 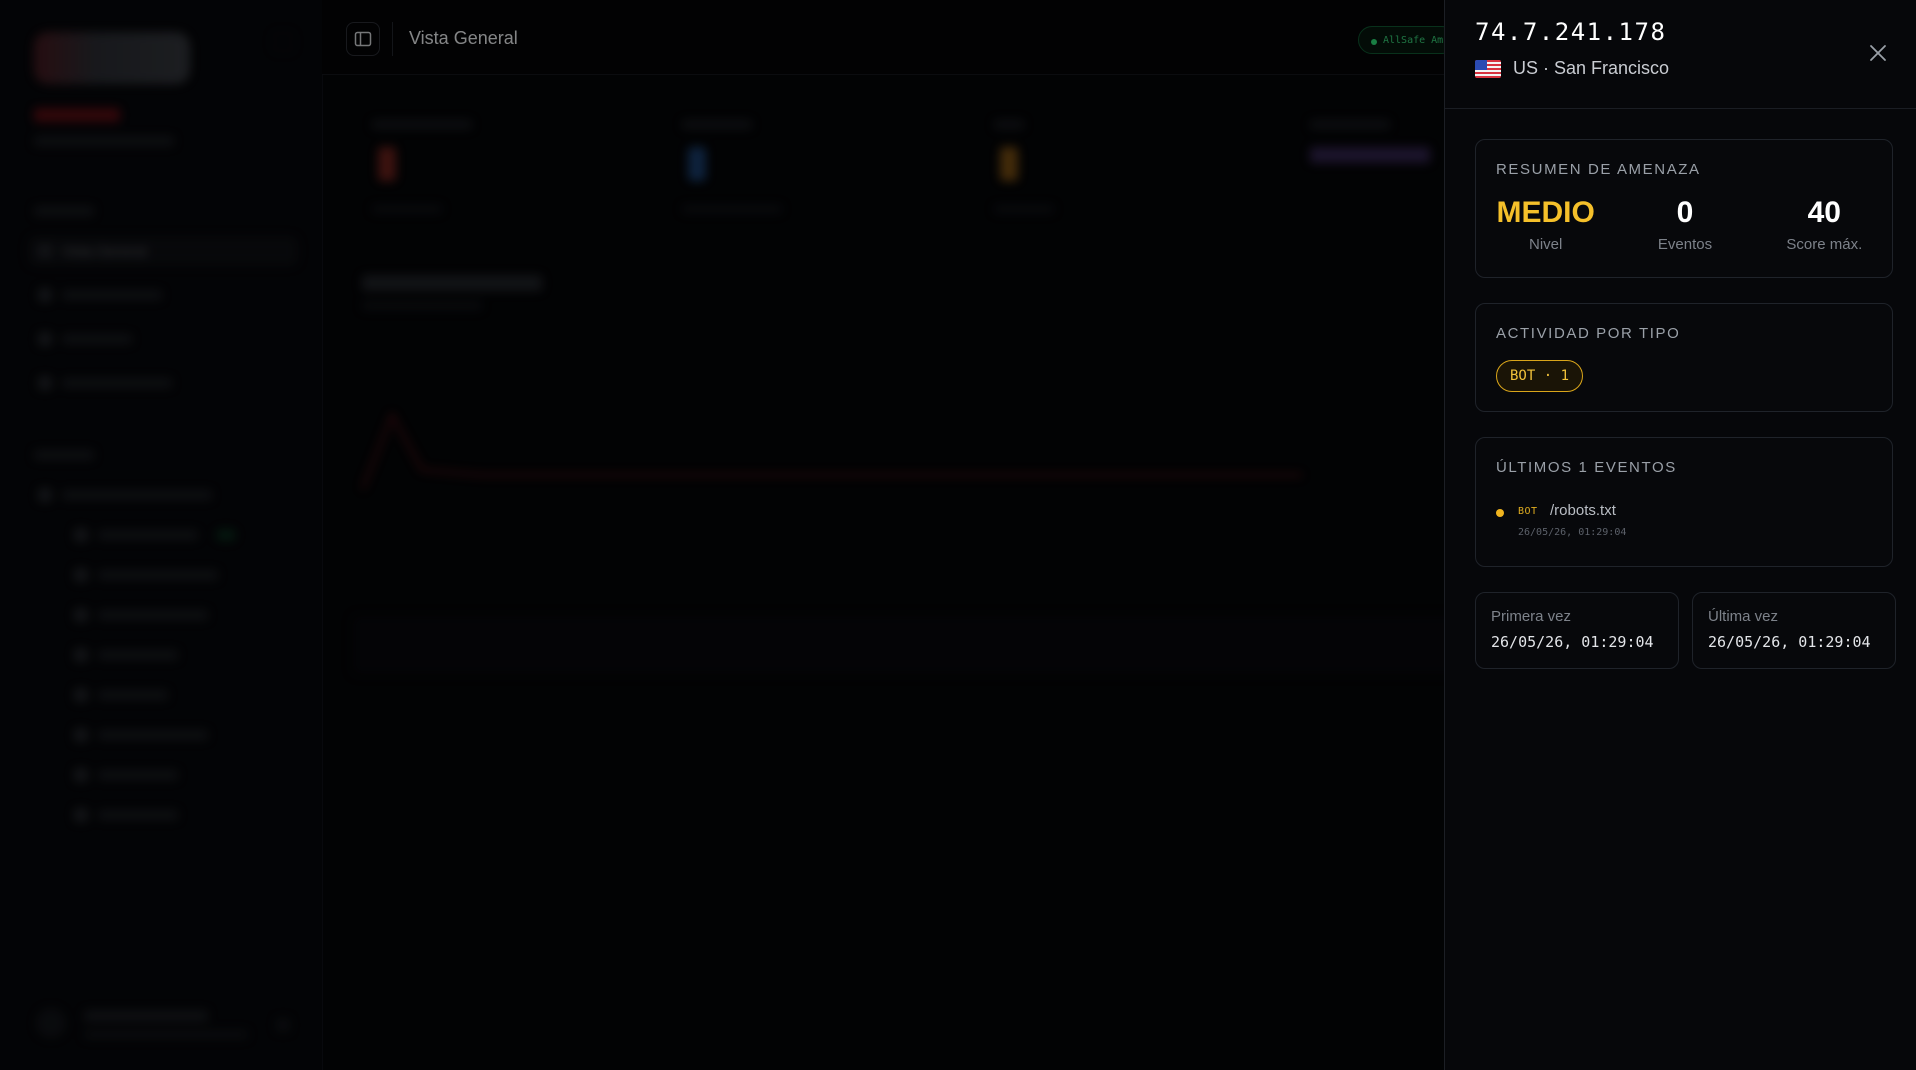 What do you see at coordinates (1545, 244) in the screenshot?
I see `threat-level-label: Nivel` at bounding box center [1545, 244].